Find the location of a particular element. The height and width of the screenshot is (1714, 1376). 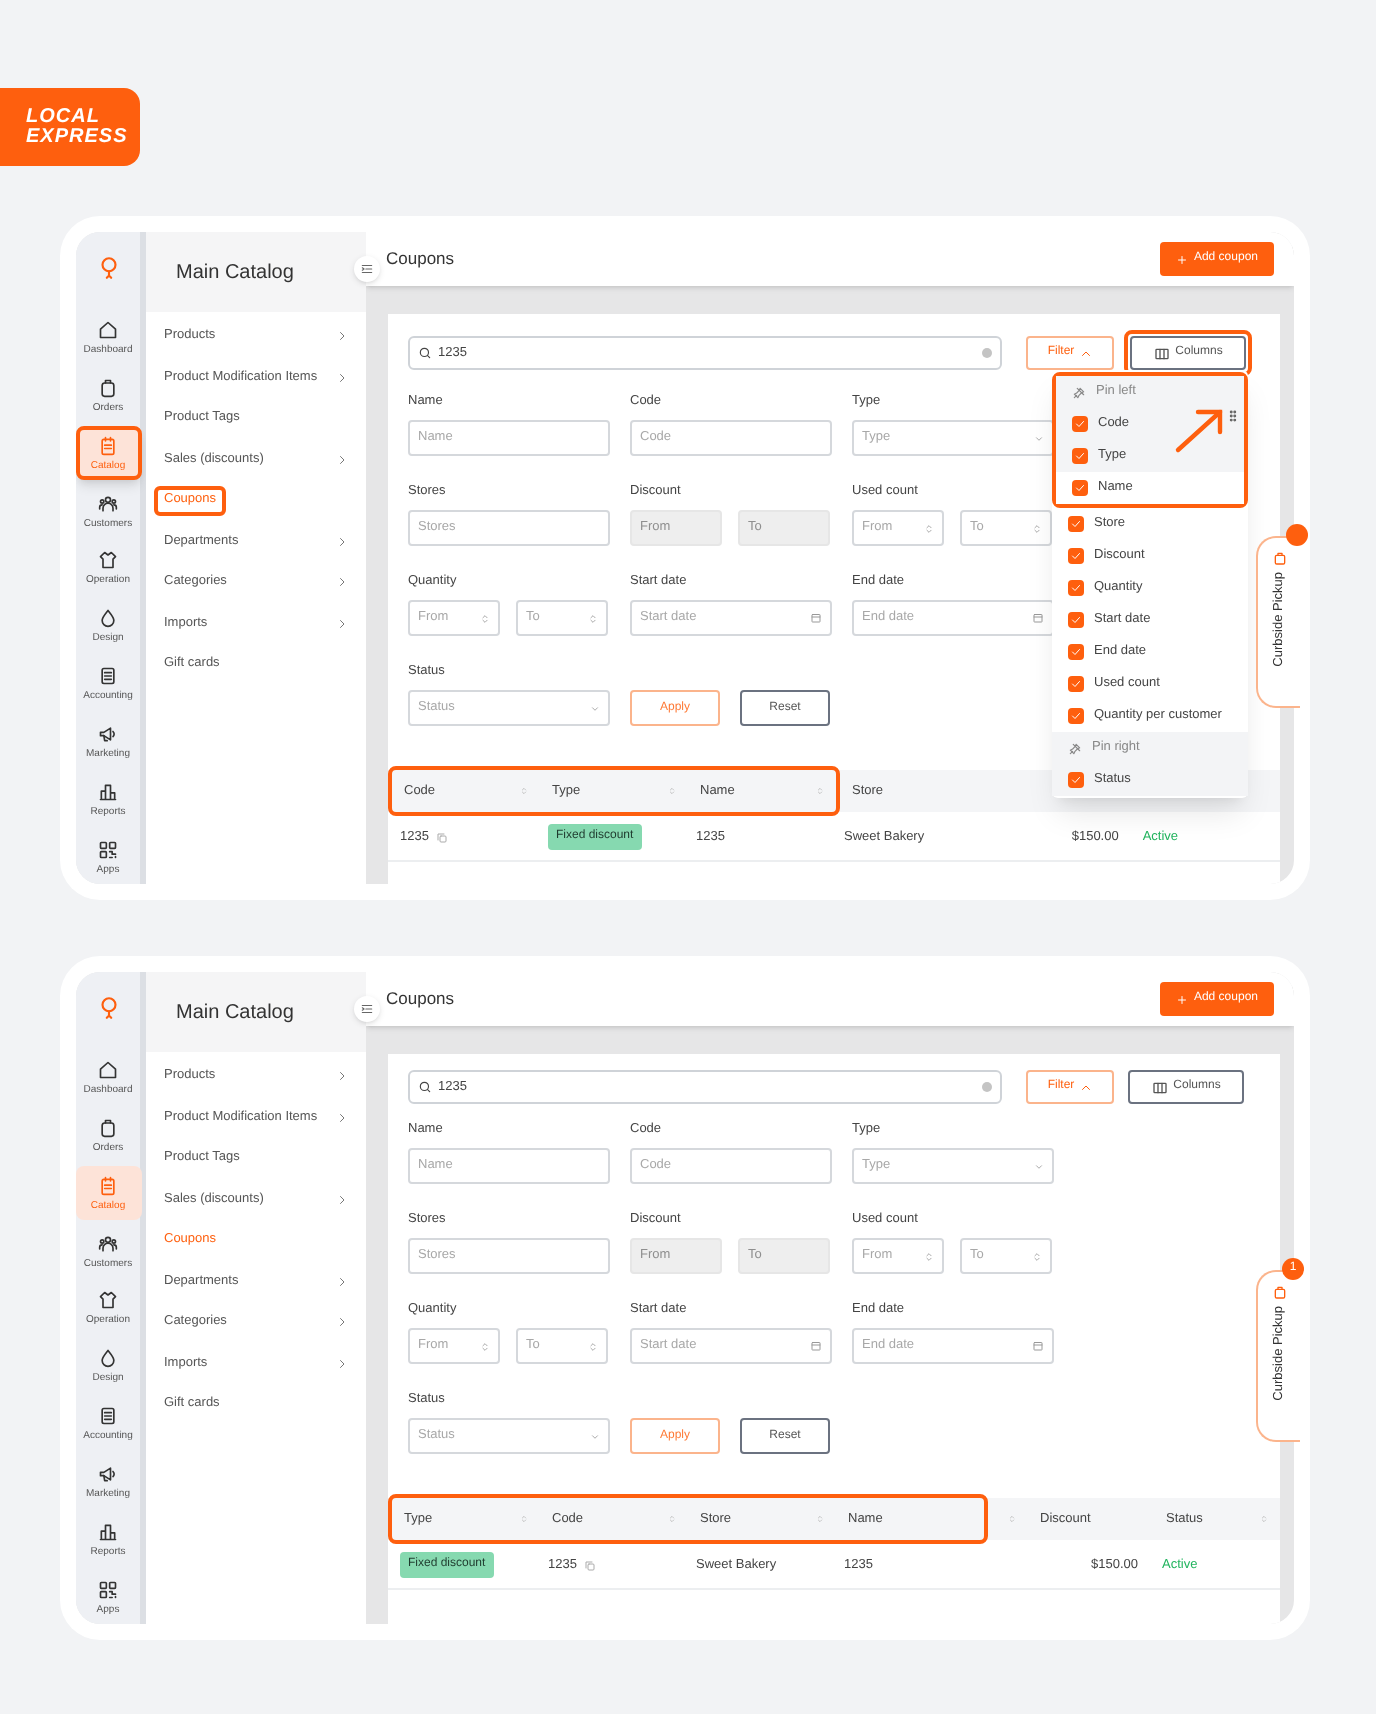

logo-text: EXPRESS is located at coordinates (78, 137).